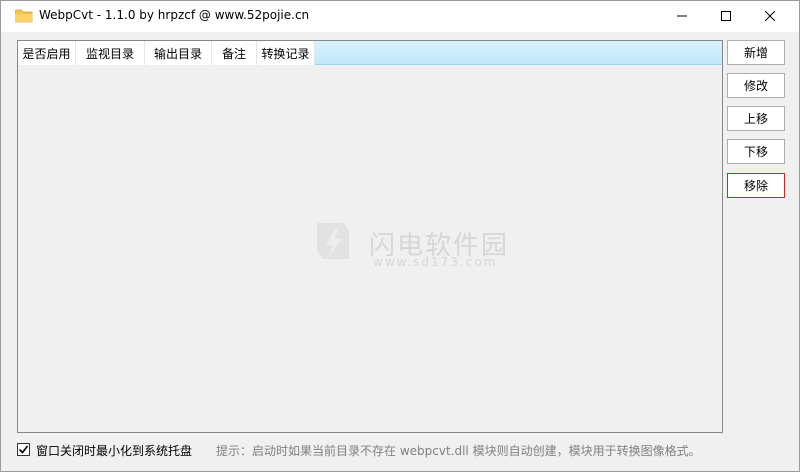 This screenshot has height=472, width=800. I want to click on minimize-icon, so click(682, 17).